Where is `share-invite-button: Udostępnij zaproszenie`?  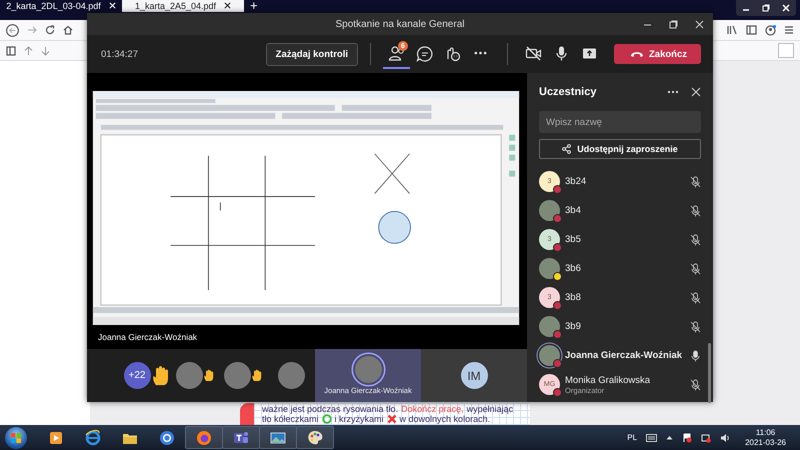 share-invite-button: Udostępnij zaproszenie is located at coordinates (620, 149).